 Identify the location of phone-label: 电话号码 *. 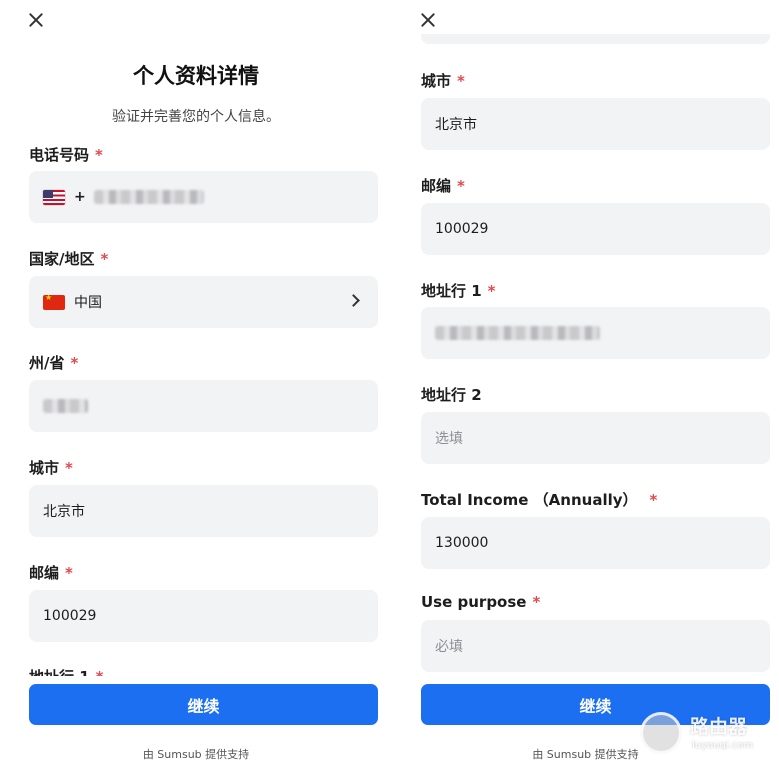
(66, 155).